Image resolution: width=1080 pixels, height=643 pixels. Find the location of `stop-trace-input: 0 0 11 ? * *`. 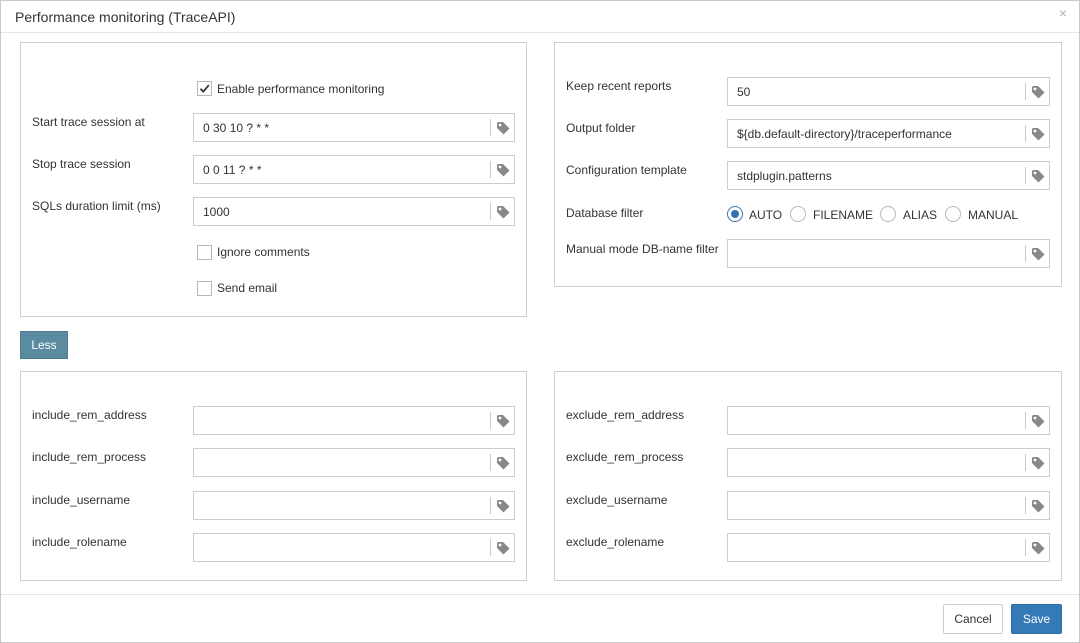

stop-trace-input: 0 0 11 ? * * is located at coordinates (354, 169).